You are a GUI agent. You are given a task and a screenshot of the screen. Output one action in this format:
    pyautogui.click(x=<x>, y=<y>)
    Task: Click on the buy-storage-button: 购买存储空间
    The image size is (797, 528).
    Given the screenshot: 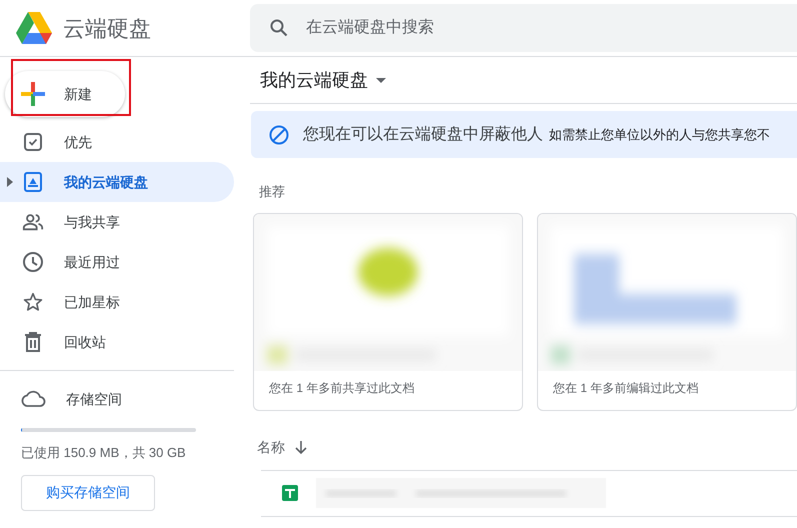 What is the action you would take?
    pyautogui.click(x=88, y=492)
    